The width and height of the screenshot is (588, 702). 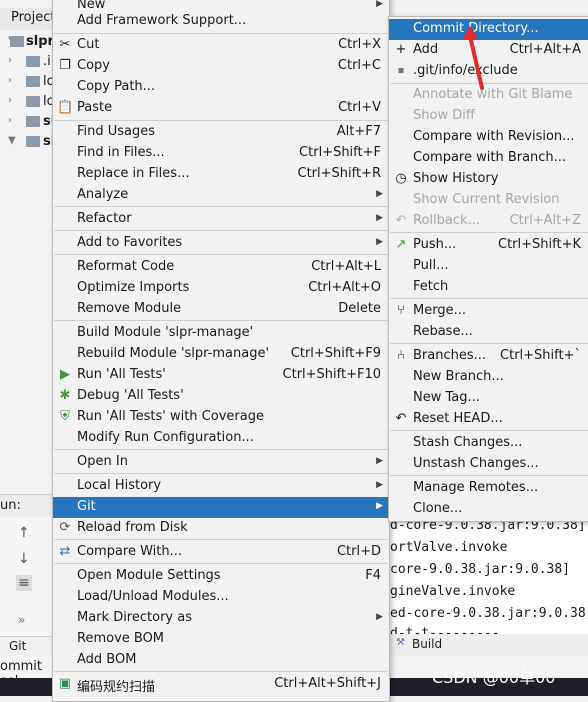 What do you see at coordinates (221, 396) in the screenshot?
I see `menu-item-debug-all-tests: ✱ Debug 'All Tests'` at bounding box center [221, 396].